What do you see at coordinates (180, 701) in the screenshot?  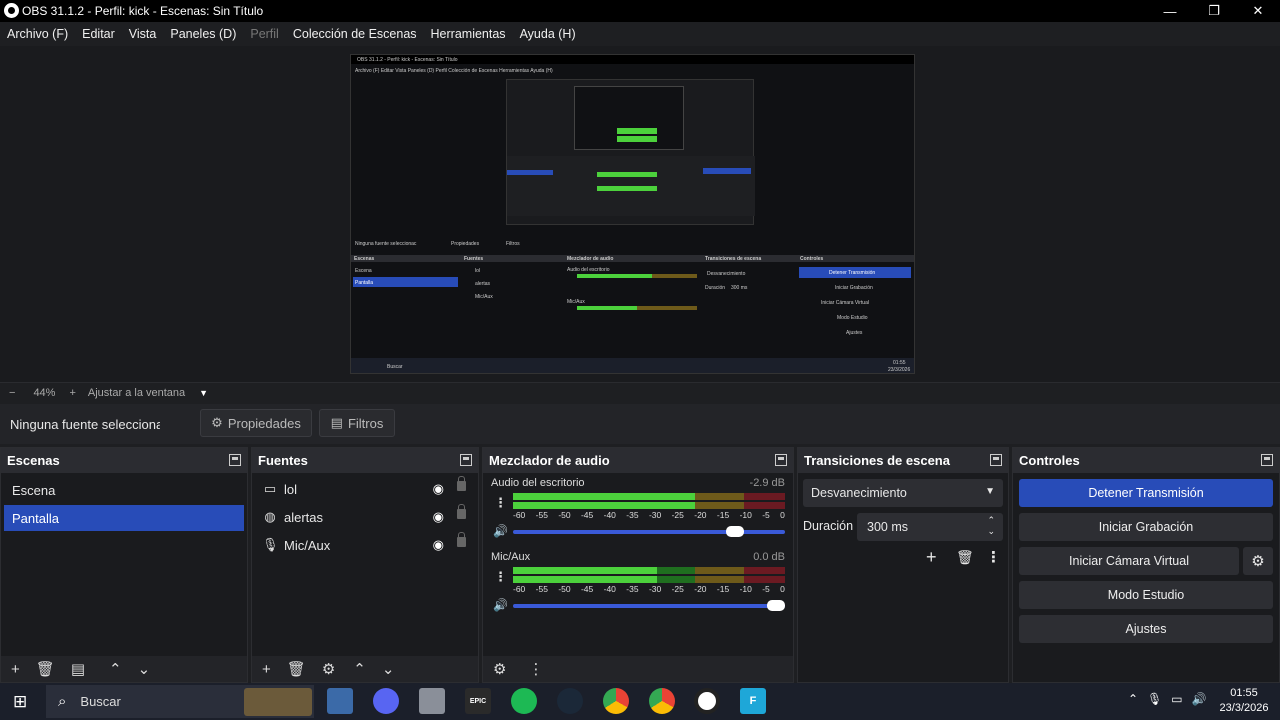 I see `taskbar-search: ⌕ Buscar` at bounding box center [180, 701].